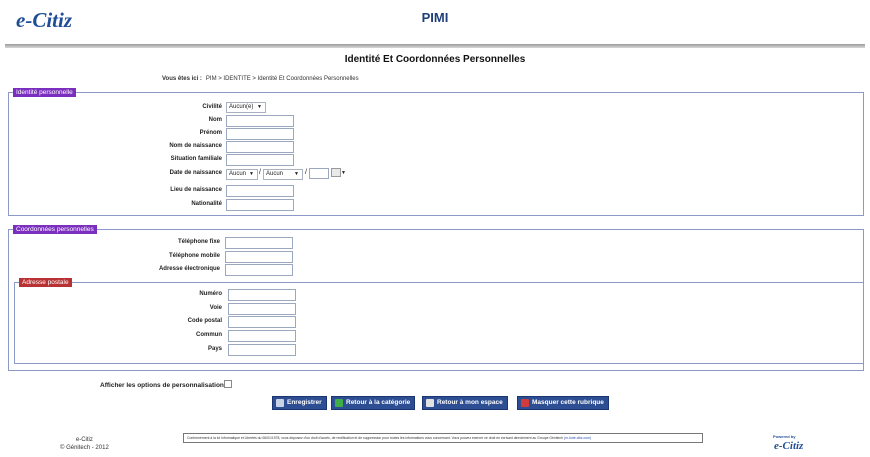 This screenshot has width=870, height=457. What do you see at coordinates (435, 46) in the screenshot?
I see `header-divider` at bounding box center [435, 46].